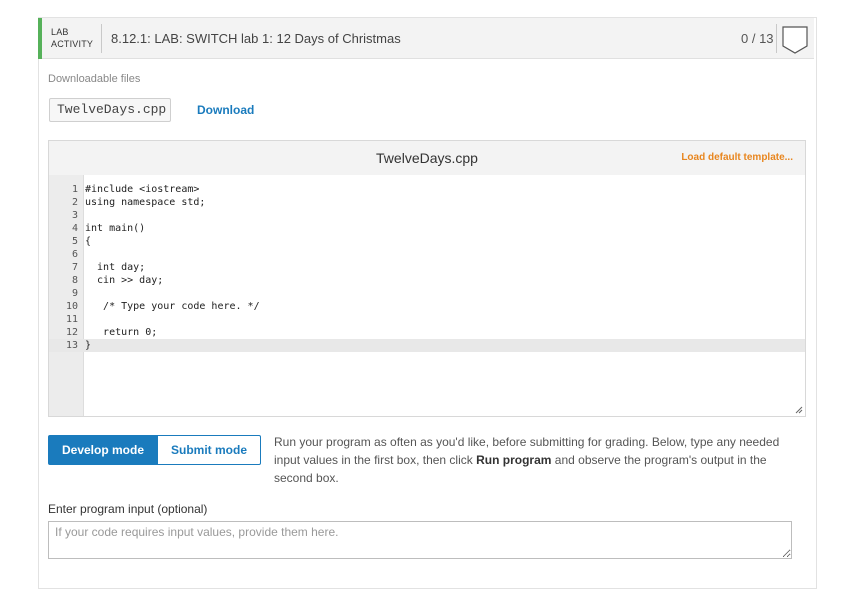  Describe the element at coordinates (60, 32) in the screenshot. I see `badge-line-1: LAB` at that location.